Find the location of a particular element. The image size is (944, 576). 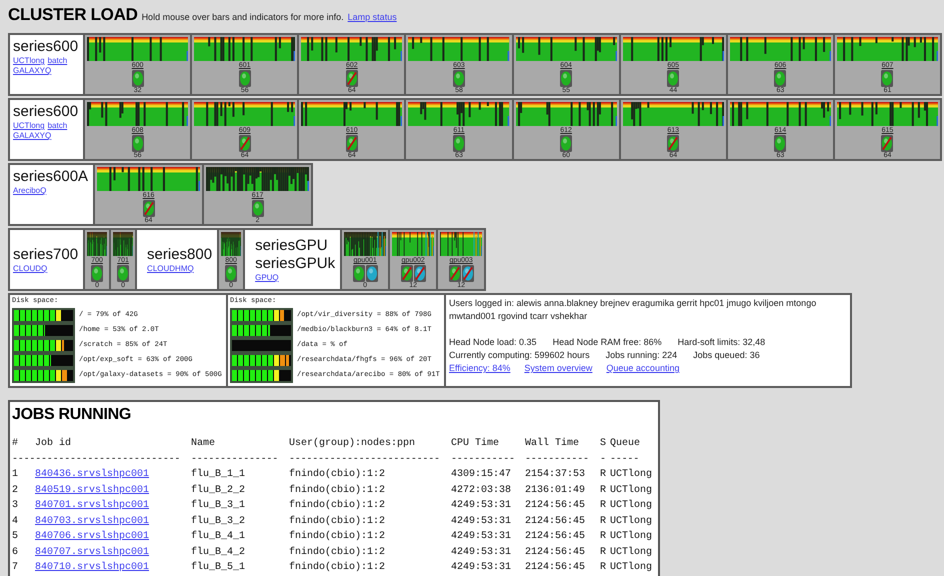

job-id-link: 840703.srvslshpc001 is located at coordinates (92, 521).